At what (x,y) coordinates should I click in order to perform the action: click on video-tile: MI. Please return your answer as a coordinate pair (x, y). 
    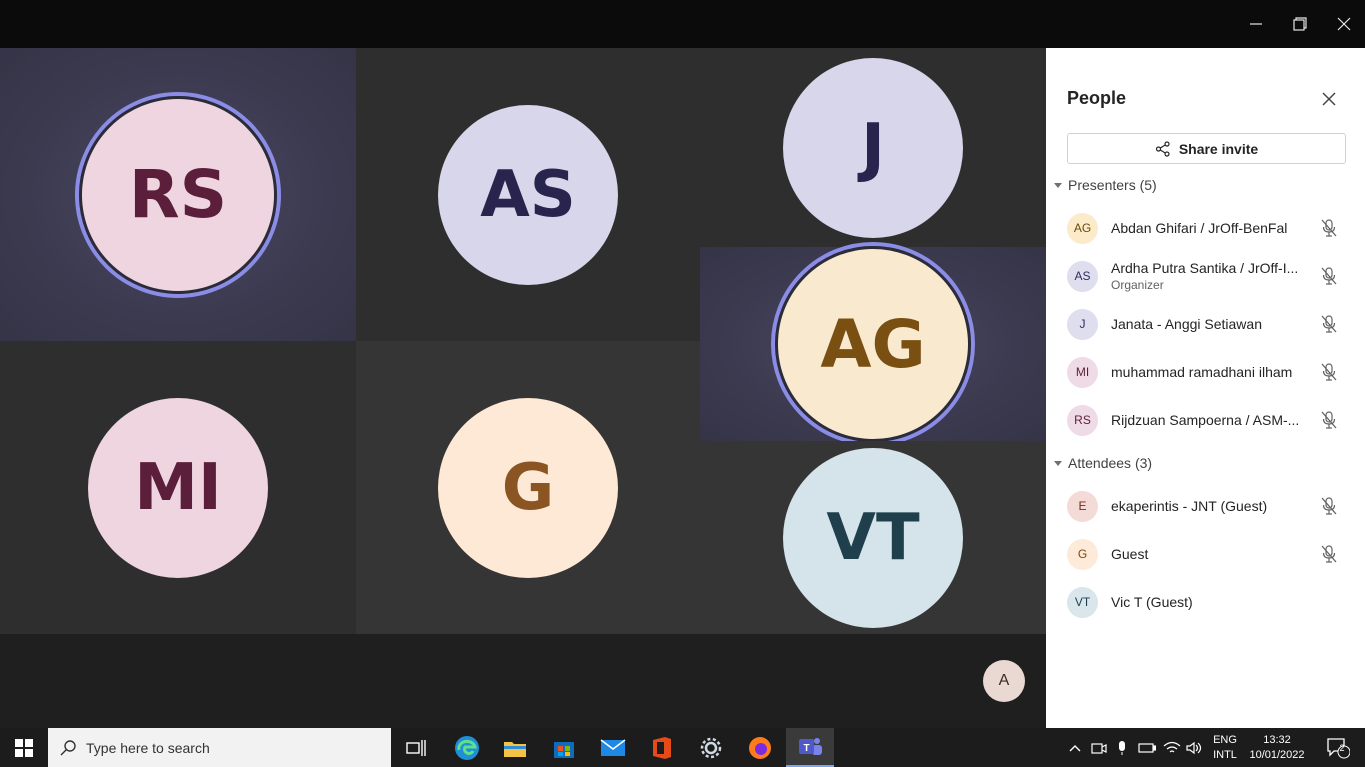
    Looking at the image, I should click on (178, 487).